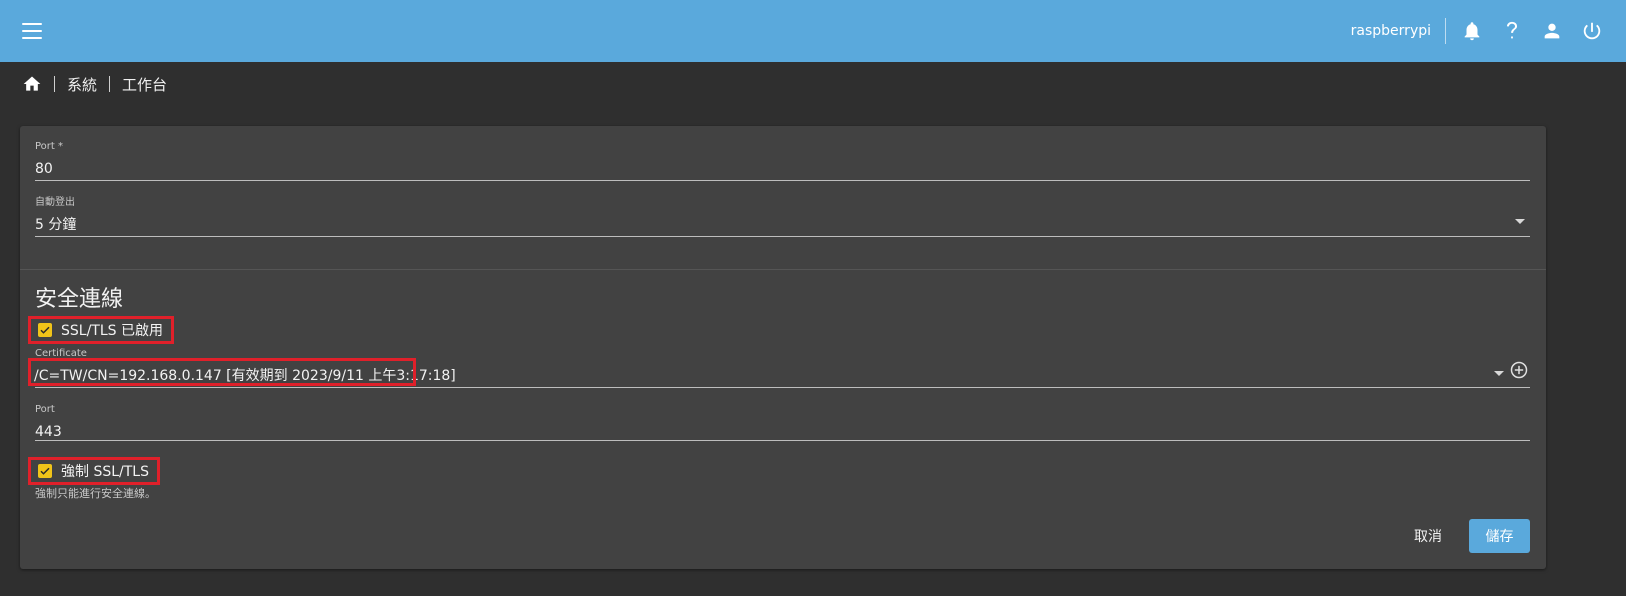  Describe the element at coordinates (1499, 536) in the screenshot. I see `save-button: 儲存` at that location.